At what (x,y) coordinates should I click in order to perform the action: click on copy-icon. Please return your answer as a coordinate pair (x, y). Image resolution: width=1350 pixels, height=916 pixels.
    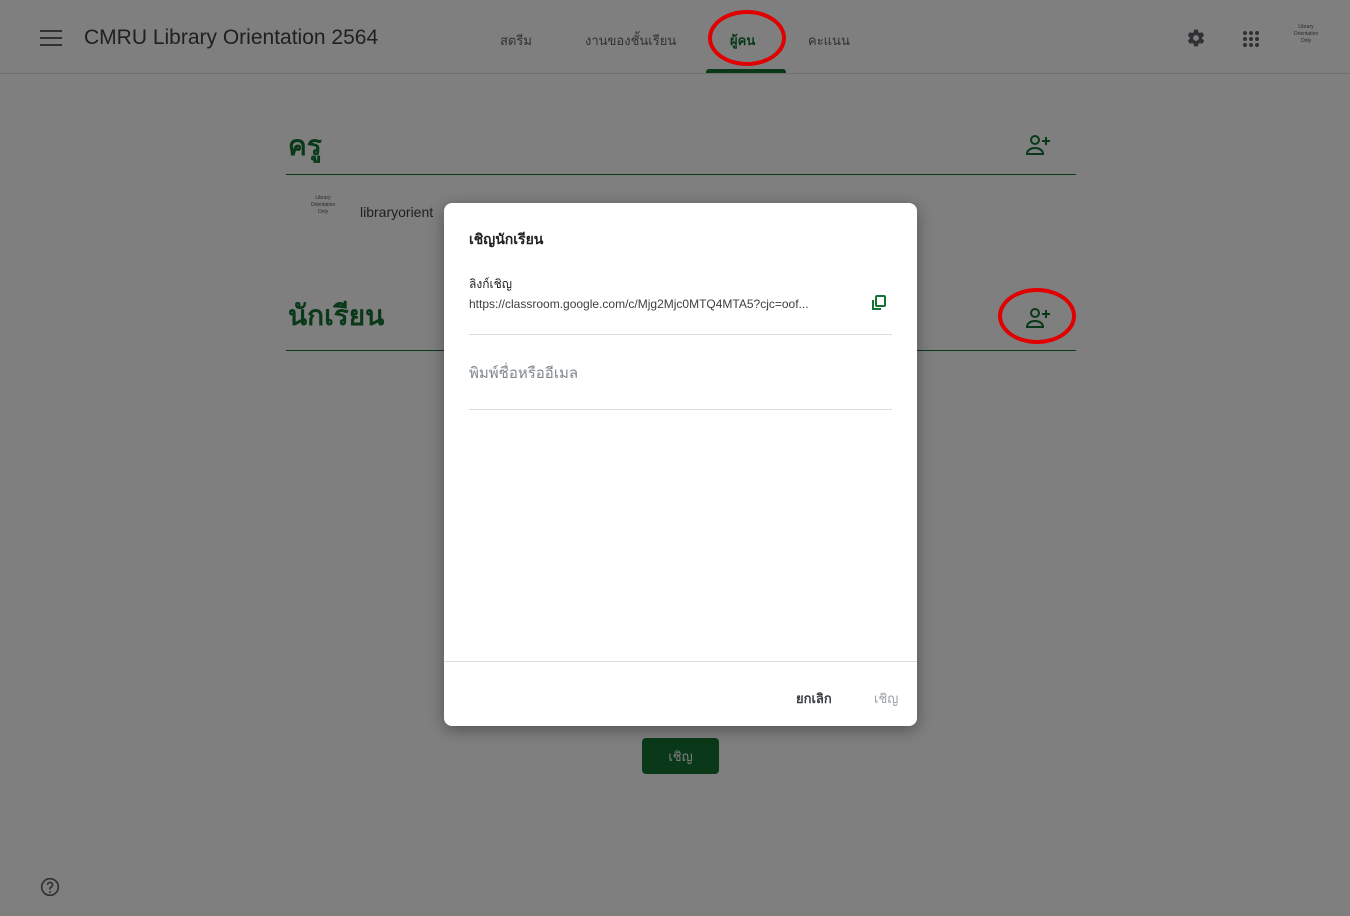
    Looking at the image, I should click on (879, 303).